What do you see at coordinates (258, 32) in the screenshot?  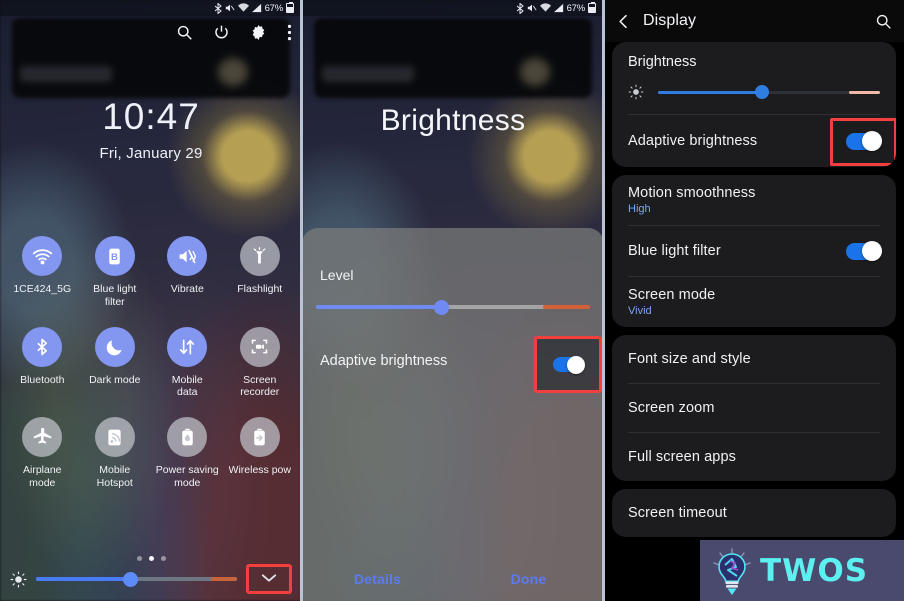 I see `gear-icon` at bounding box center [258, 32].